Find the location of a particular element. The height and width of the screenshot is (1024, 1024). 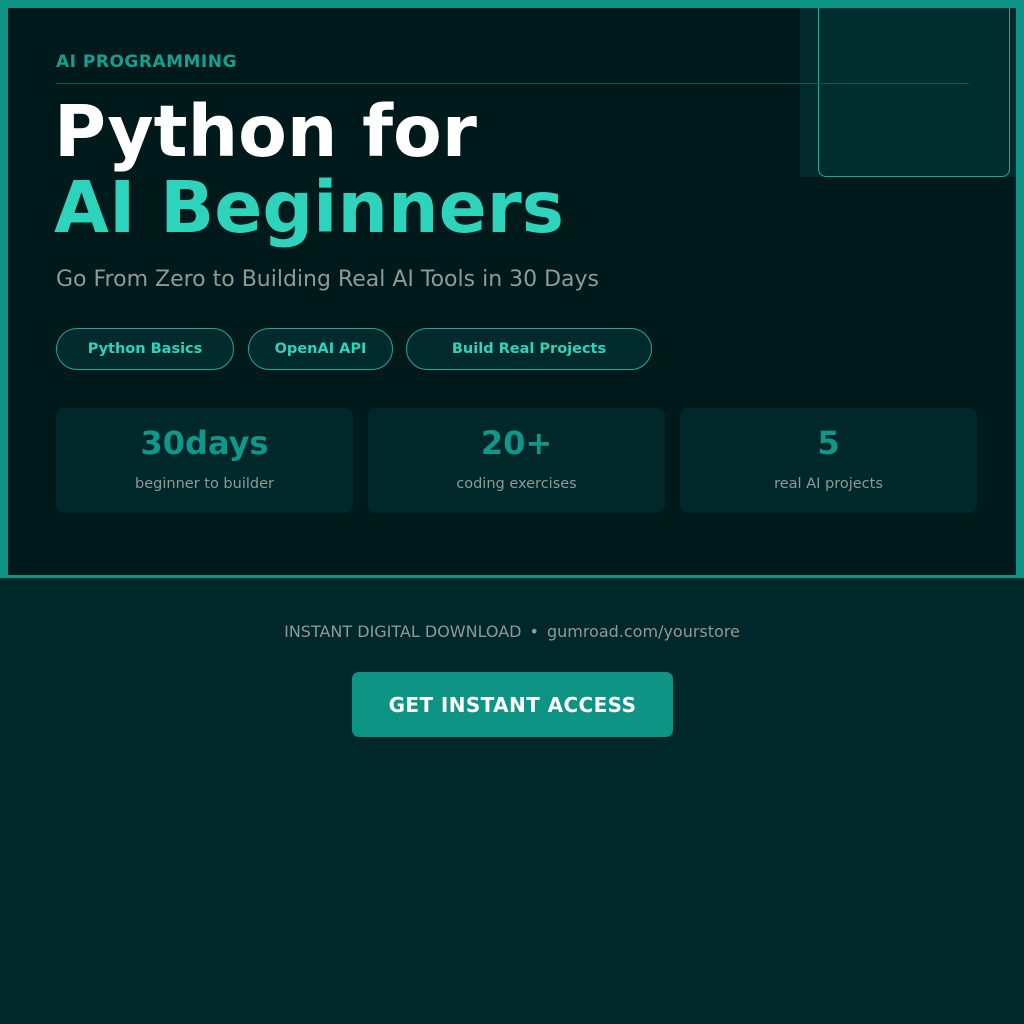

delivery-label: INSTANT DIGITAL DOWNLOAD is located at coordinates (403, 631).